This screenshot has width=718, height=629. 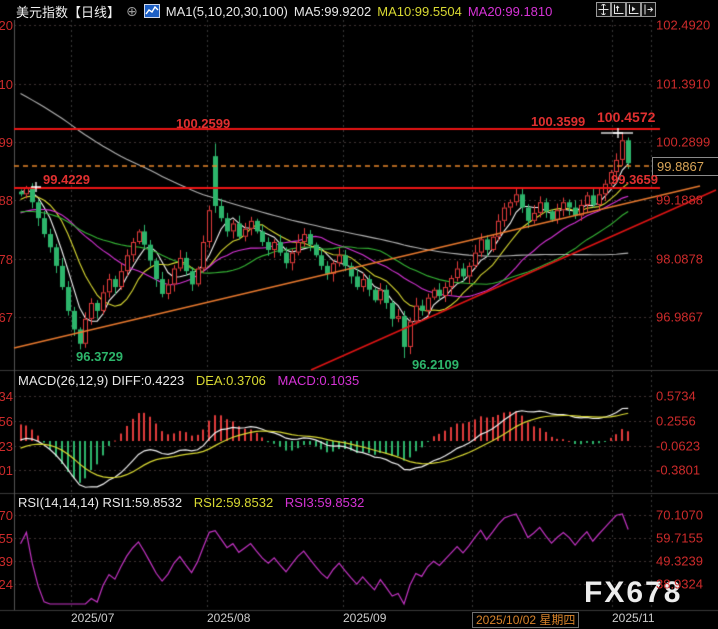 I want to click on macd-axis-label-left: -0.0623, so click(x=6, y=446).